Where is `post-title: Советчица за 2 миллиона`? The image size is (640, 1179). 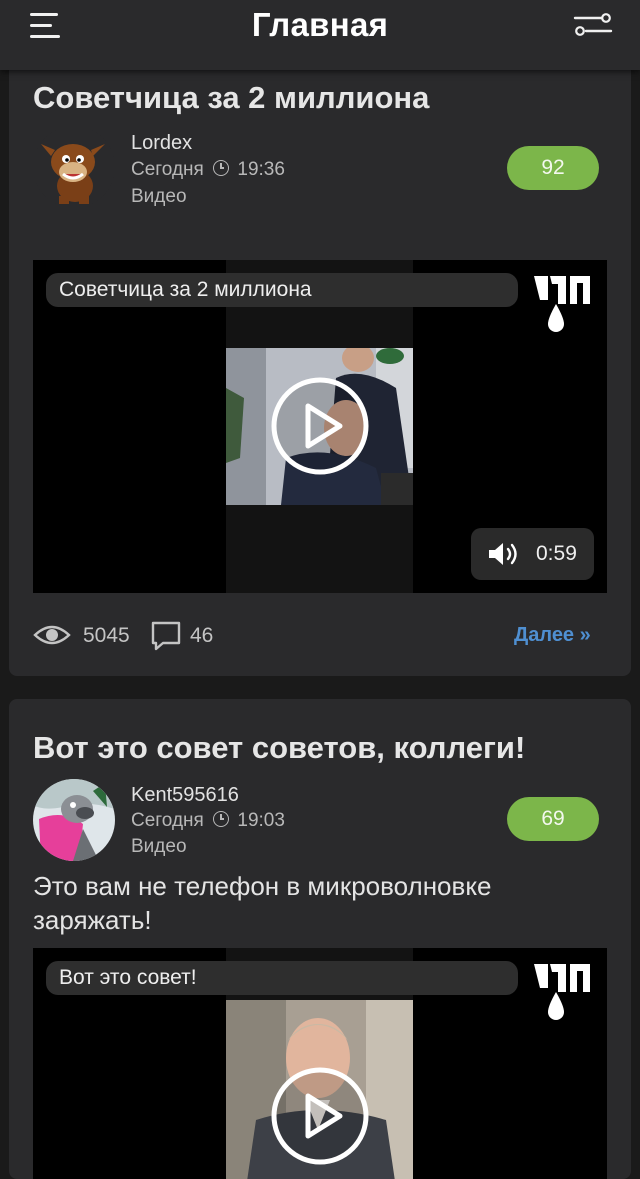 post-title: Советчица за 2 миллиона is located at coordinates (231, 98).